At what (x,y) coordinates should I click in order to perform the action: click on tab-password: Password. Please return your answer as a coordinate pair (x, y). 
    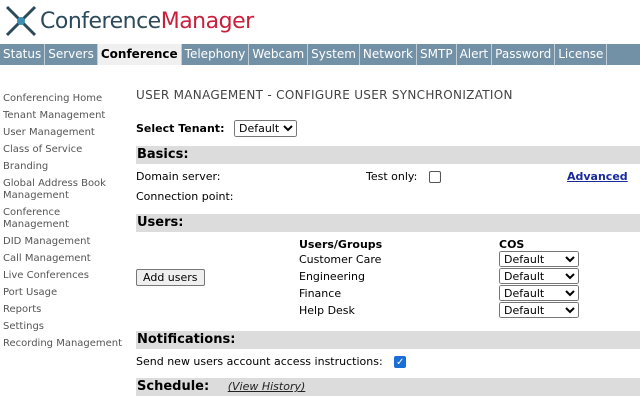
    Looking at the image, I should click on (524, 54).